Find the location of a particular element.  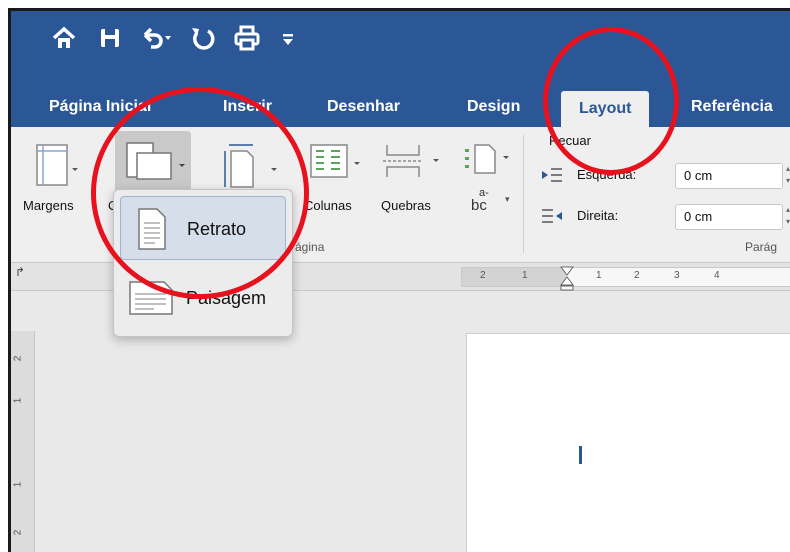

columns-button is located at coordinates (337, 168).